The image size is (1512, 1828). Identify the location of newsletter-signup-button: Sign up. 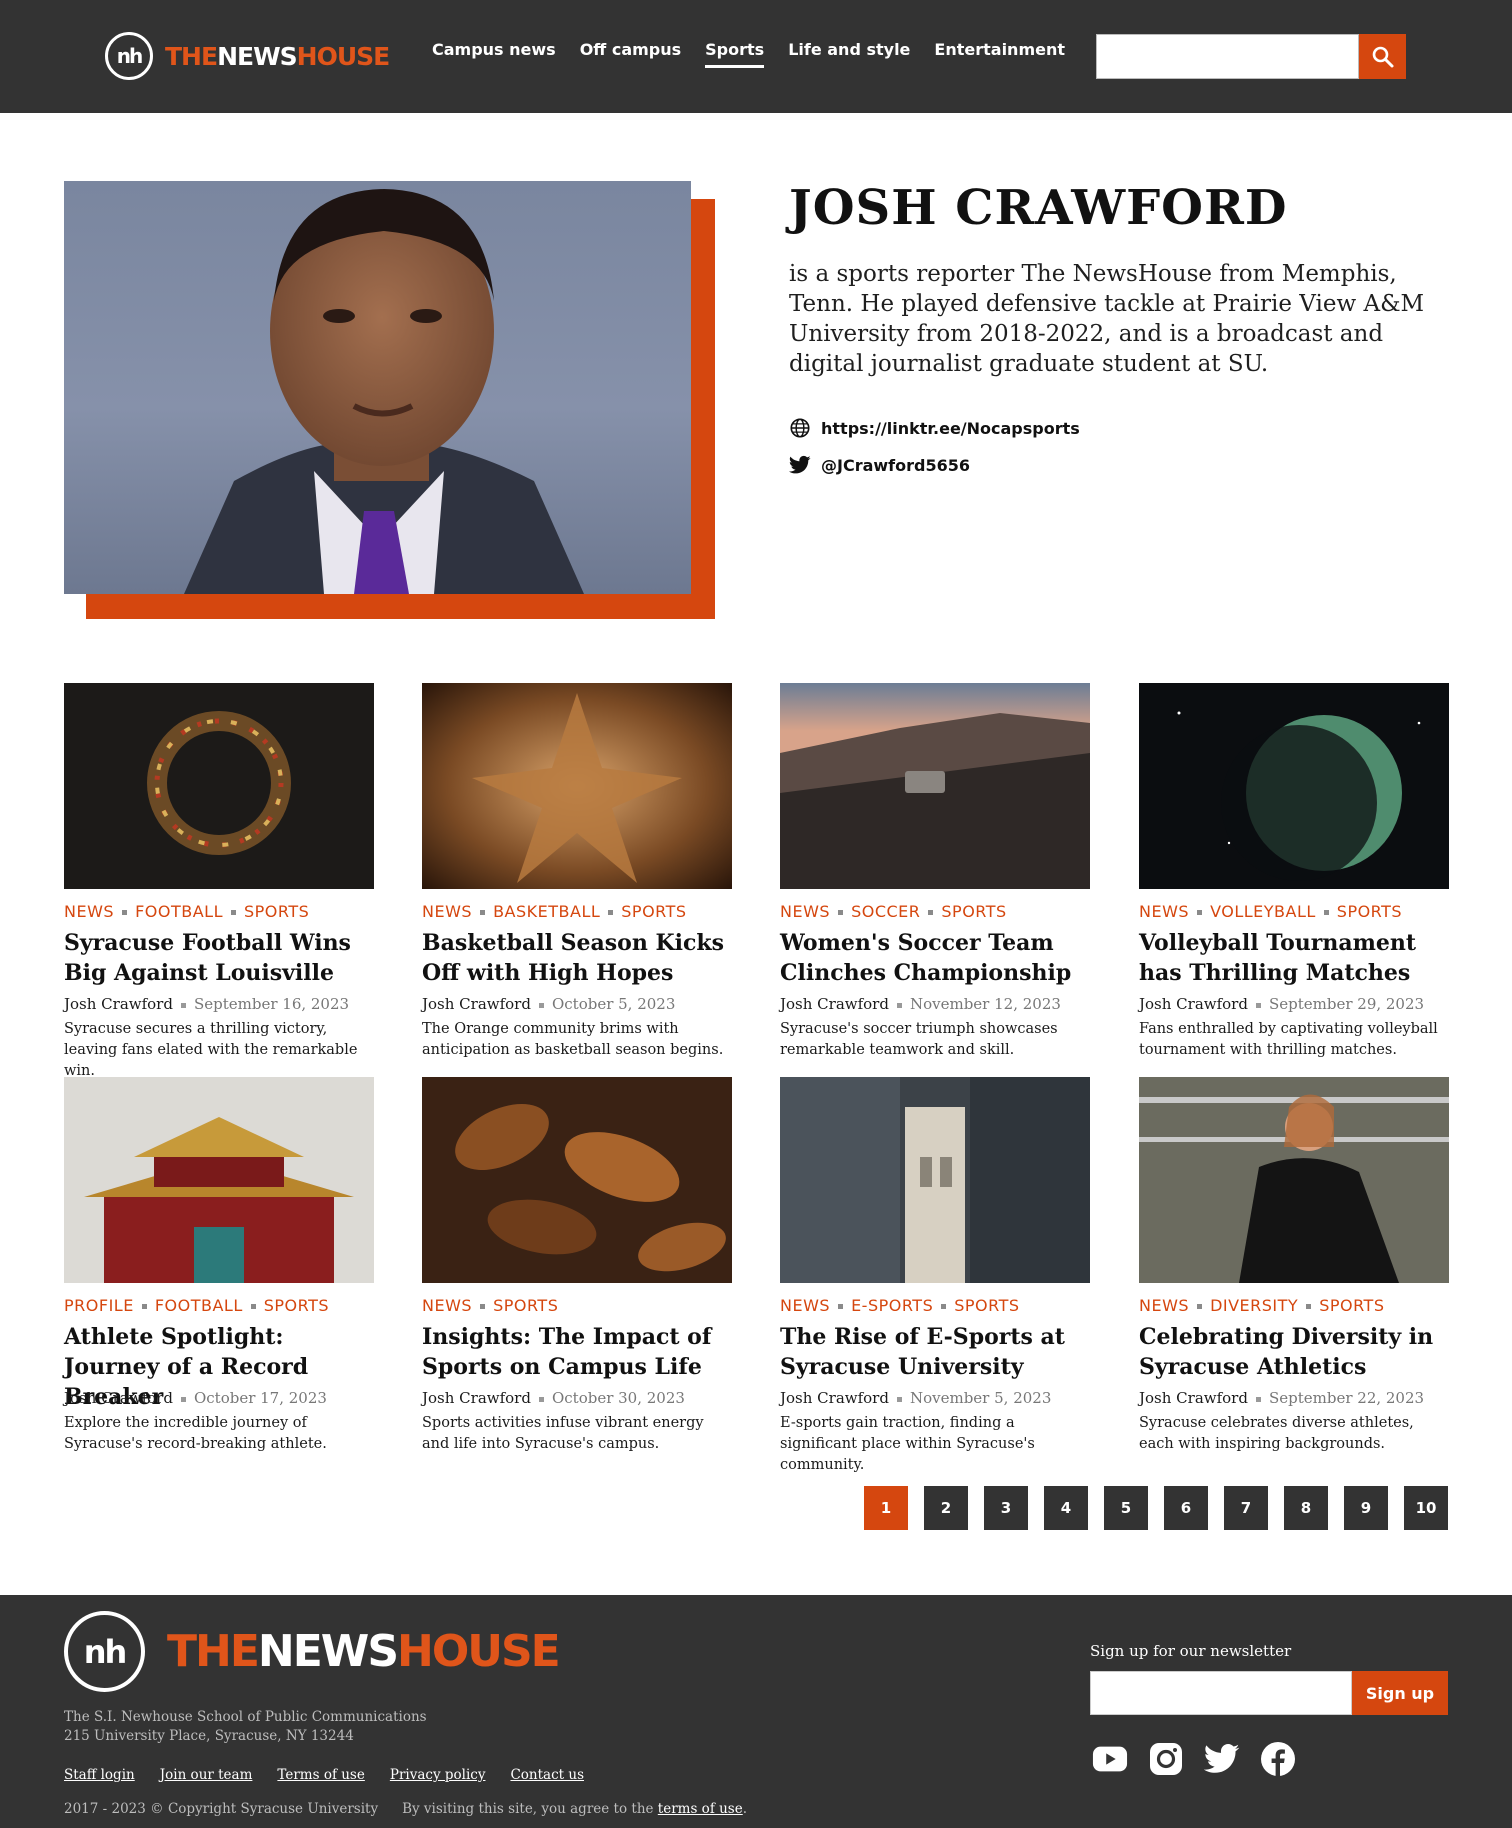
(1400, 1693).